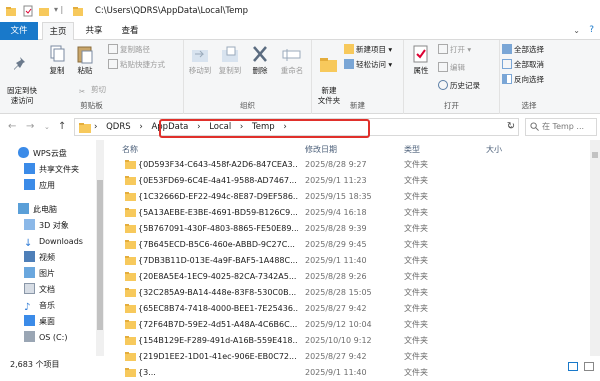 The image size is (600, 381). What do you see at coordinates (53, 242) in the screenshot?
I see `nav-item-downloads: ↓ Downloads` at bounding box center [53, 242].